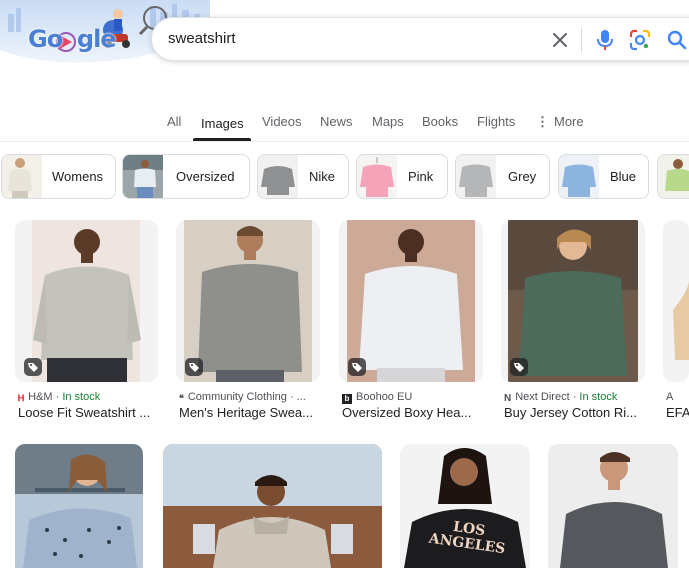 This screenshot has height=568, width=689. What do you see at coordinates (670, 397) in the screenshot?
I see `source-name: A` at bounding box center [670, 397].